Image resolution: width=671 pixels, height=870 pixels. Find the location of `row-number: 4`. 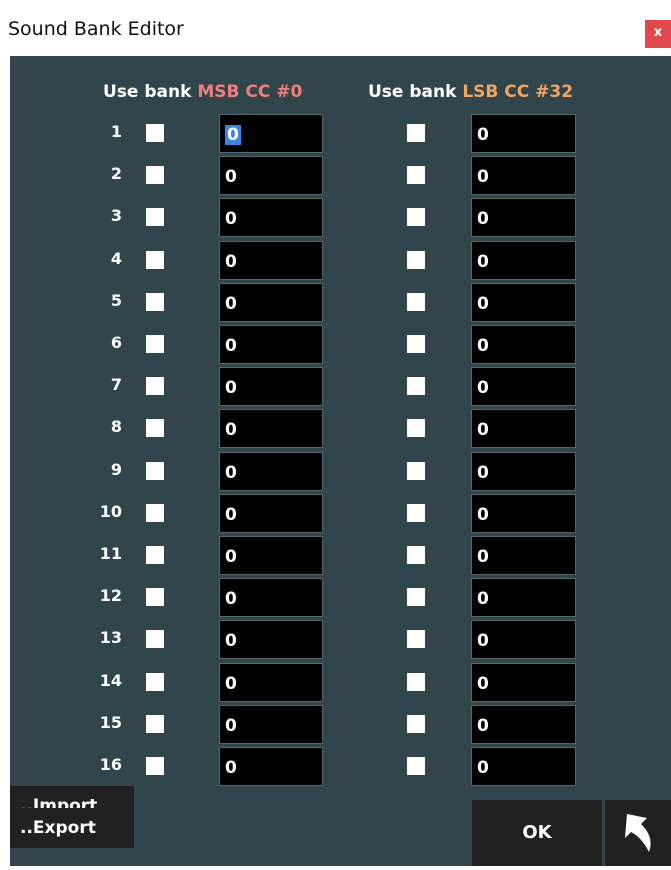

row-number: 4 is located at coordinates (116, 258).